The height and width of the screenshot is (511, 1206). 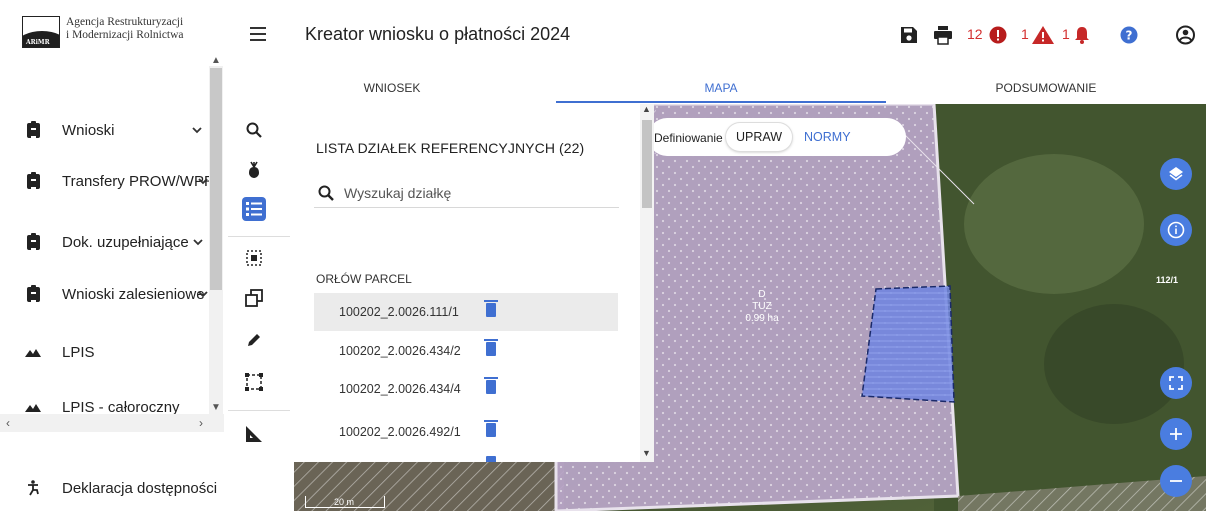 What do you see at coordinates (466, 351) in the screenshot?
I see `parcel-row: 100202_2.0026.434/2` at bounding box center [466, 351].